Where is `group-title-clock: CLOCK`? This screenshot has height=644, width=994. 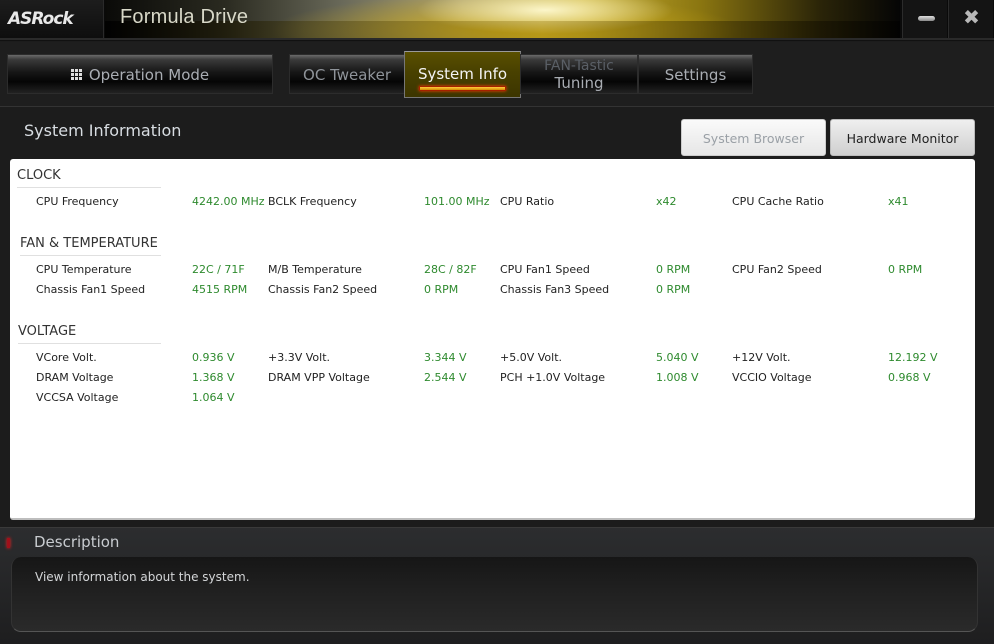
group-title-clock: CLOCK is located at coordinates (89, 178).